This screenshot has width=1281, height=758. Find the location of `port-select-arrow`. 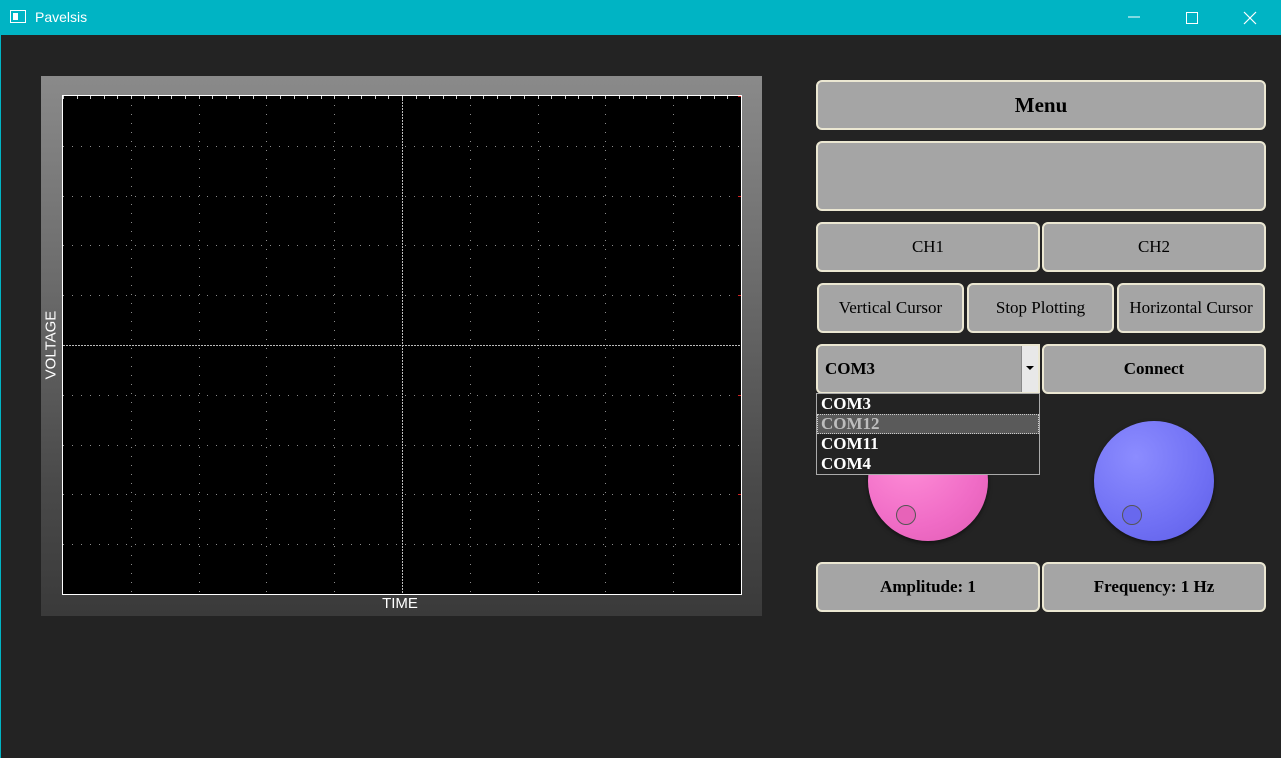

port-select-arrow is located at coordinates (1029, 369).